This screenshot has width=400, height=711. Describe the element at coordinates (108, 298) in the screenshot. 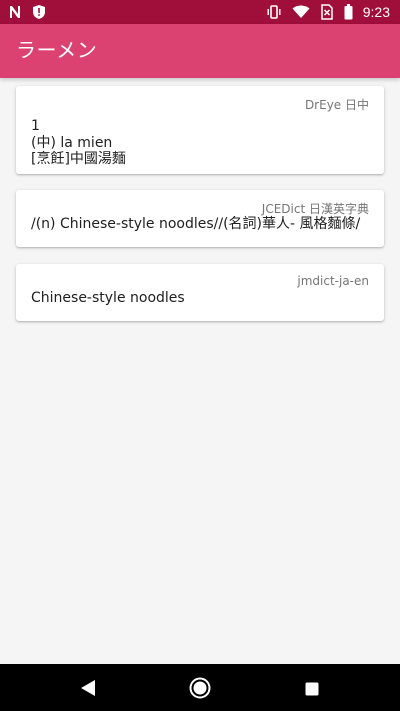

I see `definition-line: Chinese-style noodles` at that location.